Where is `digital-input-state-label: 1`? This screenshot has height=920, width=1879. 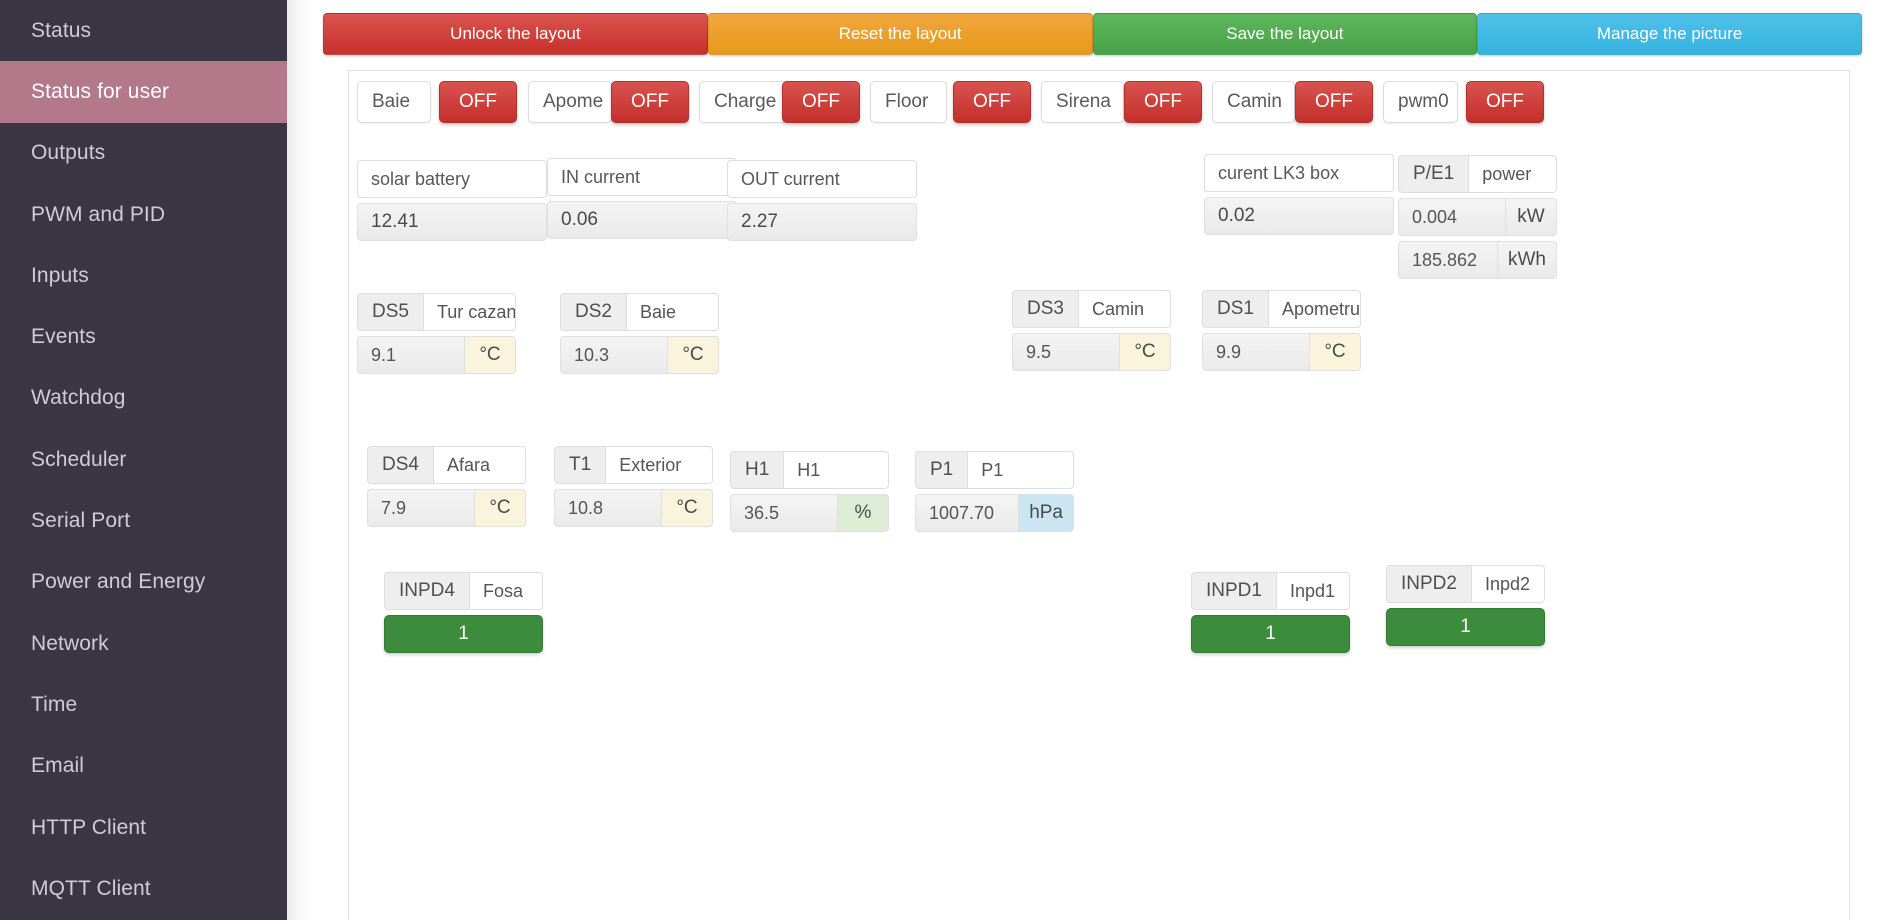
digital-input-state-label: 1 is located at coordinates (463, 633).